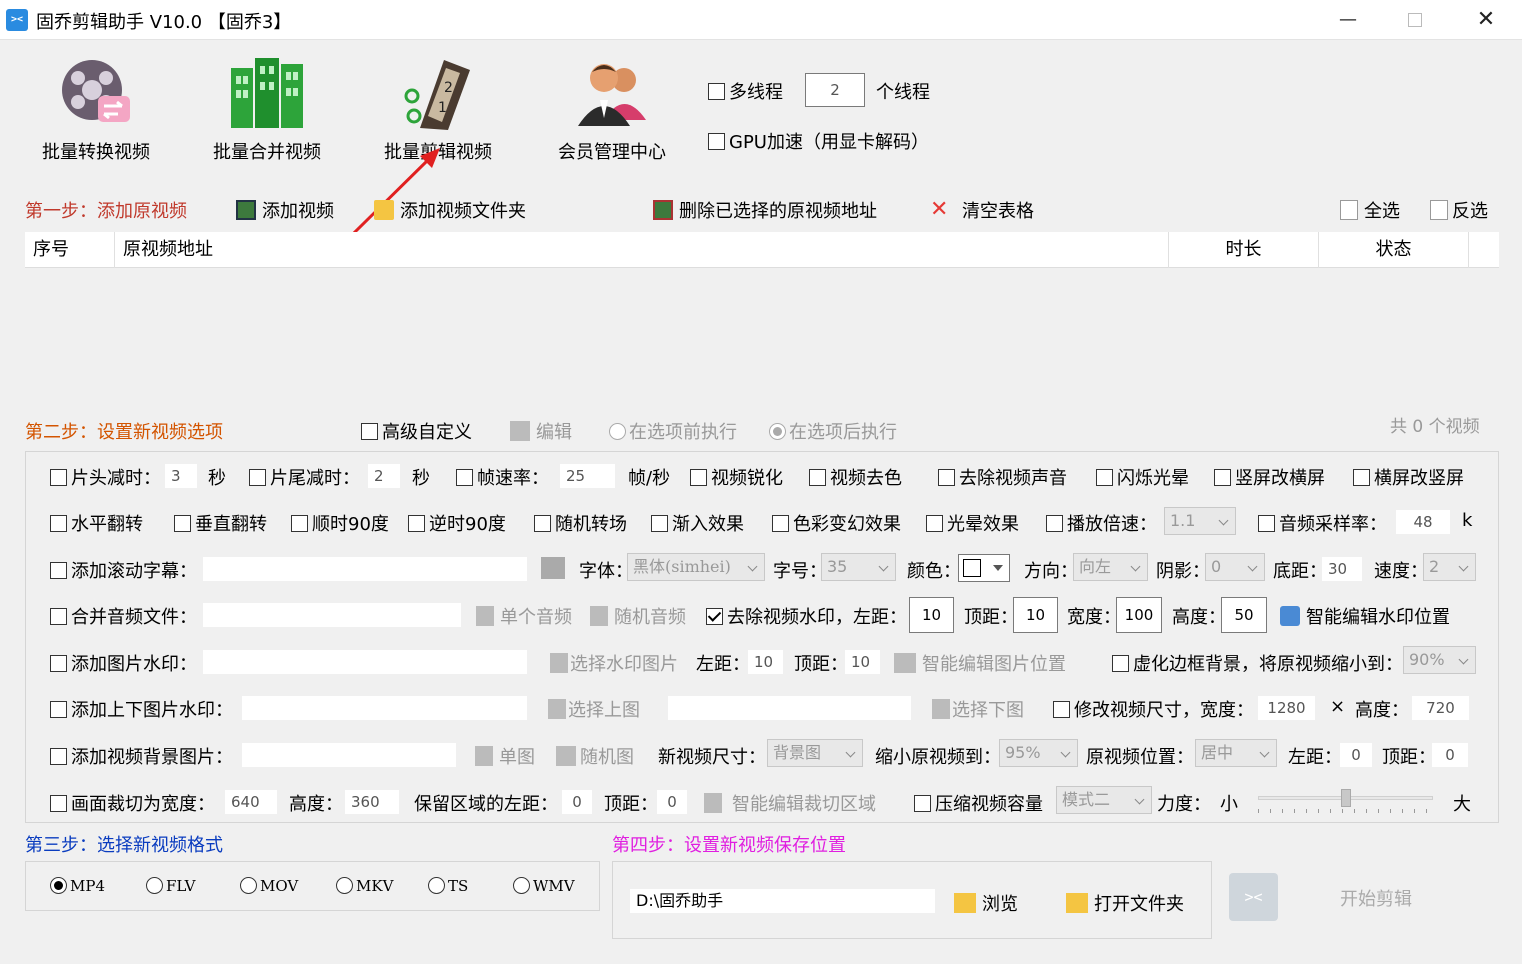 The image size is (1522, 964). What do you see at coordinates (1450, 755) in the screenshot?
I see `bg-top-input: 0` at bounding box center [1450, 755].